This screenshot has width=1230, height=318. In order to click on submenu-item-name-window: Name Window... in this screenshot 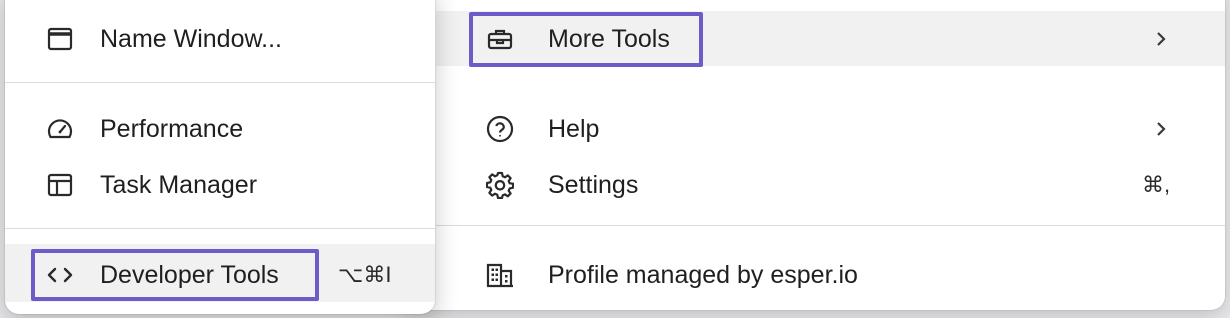, I will do `click(220, 39)`.